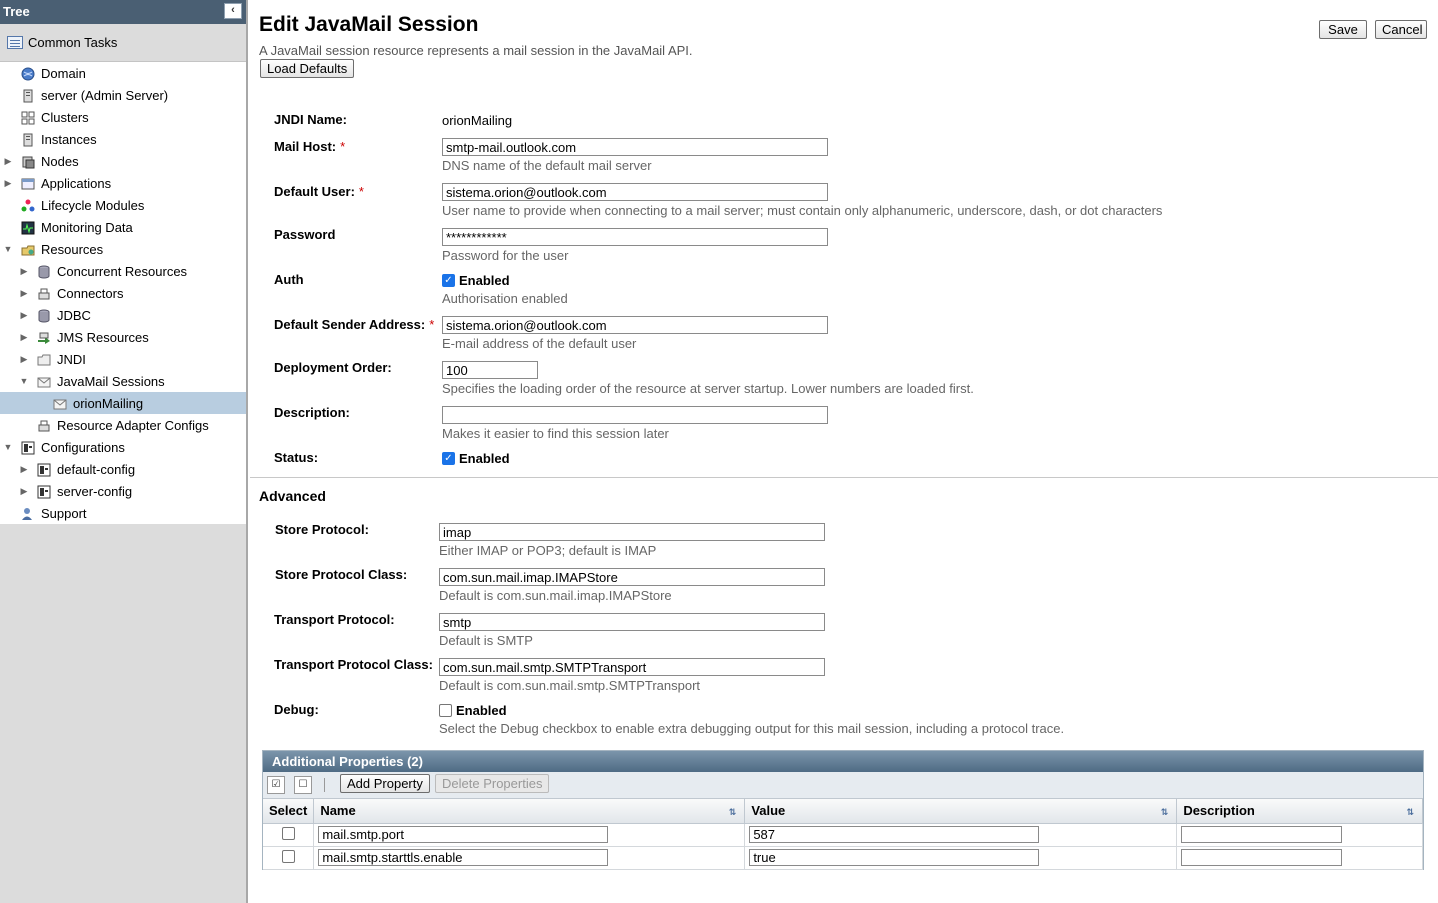  I want to click on jms-icon, so click(44, 338).